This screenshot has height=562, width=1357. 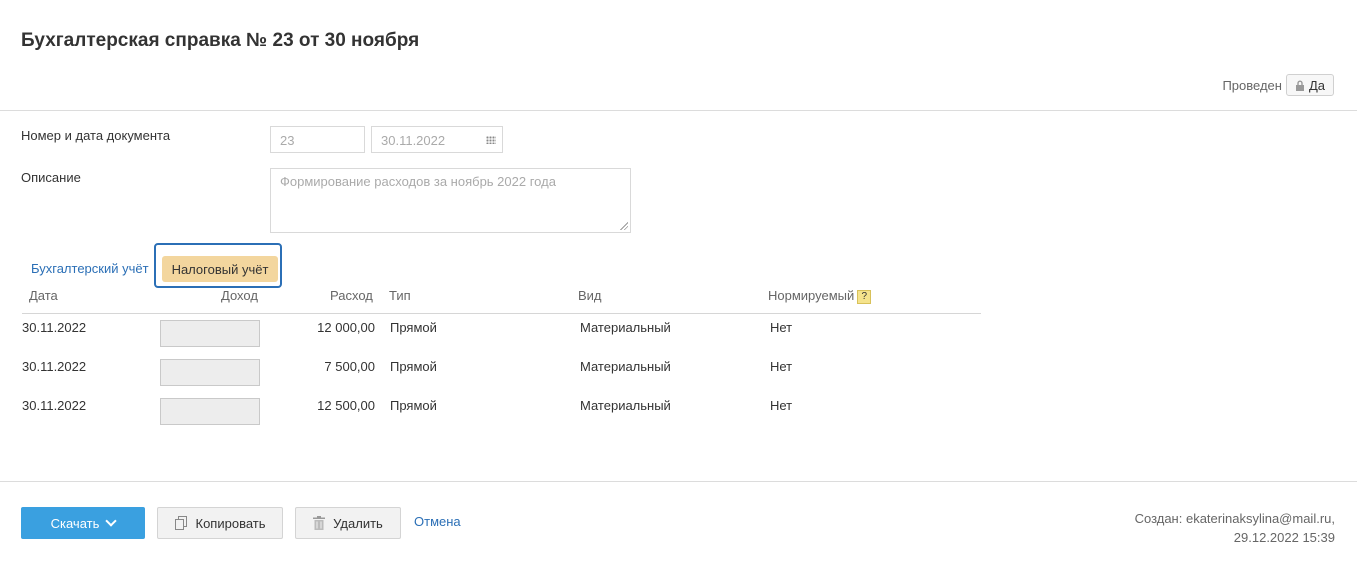 I want to click on row-2-kind: Материальный, so click(x=625, y=366).